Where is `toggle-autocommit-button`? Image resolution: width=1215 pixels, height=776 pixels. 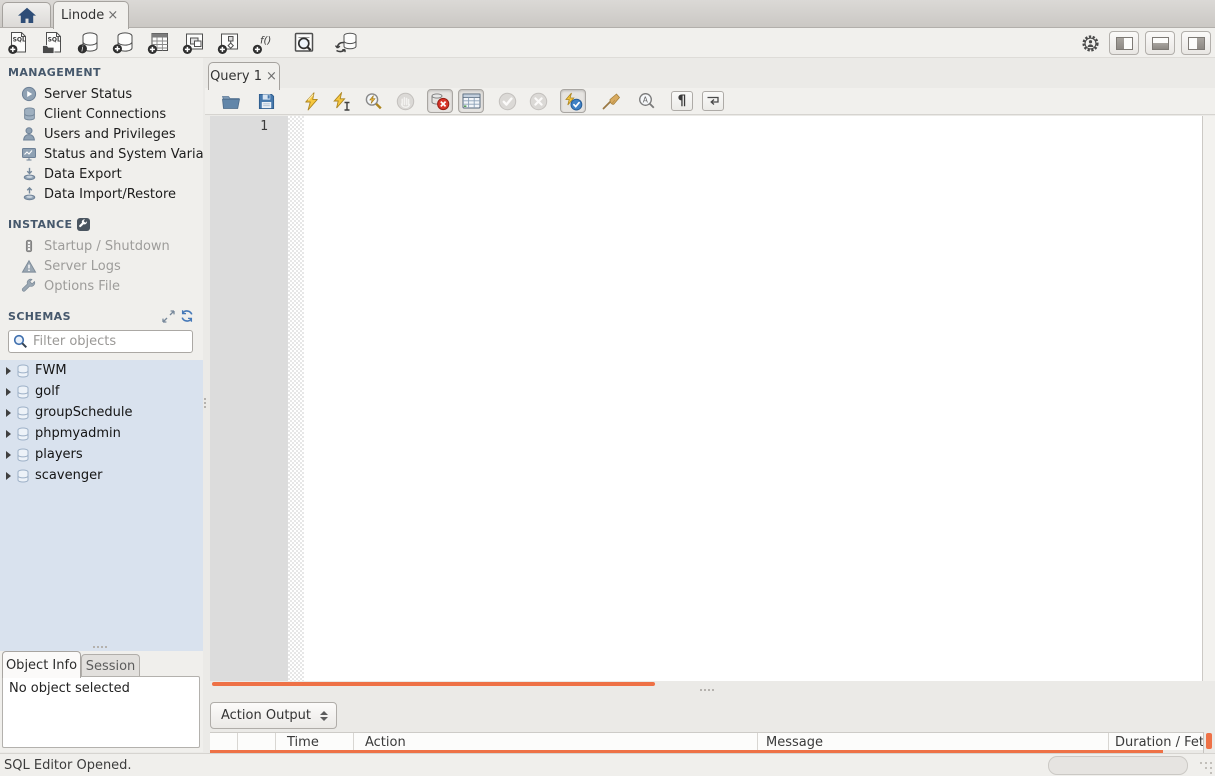
toggle-autocommit-button is located at coordinates (573, 101).